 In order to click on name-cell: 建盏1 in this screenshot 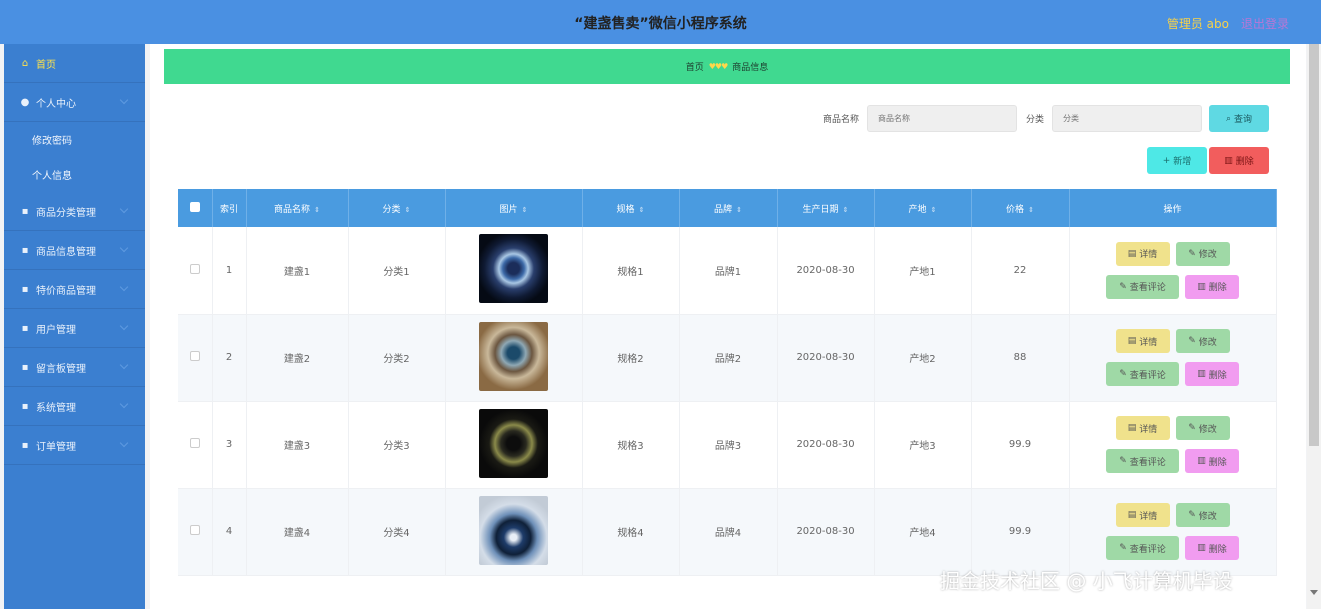, I will do `click(297, 271)`.